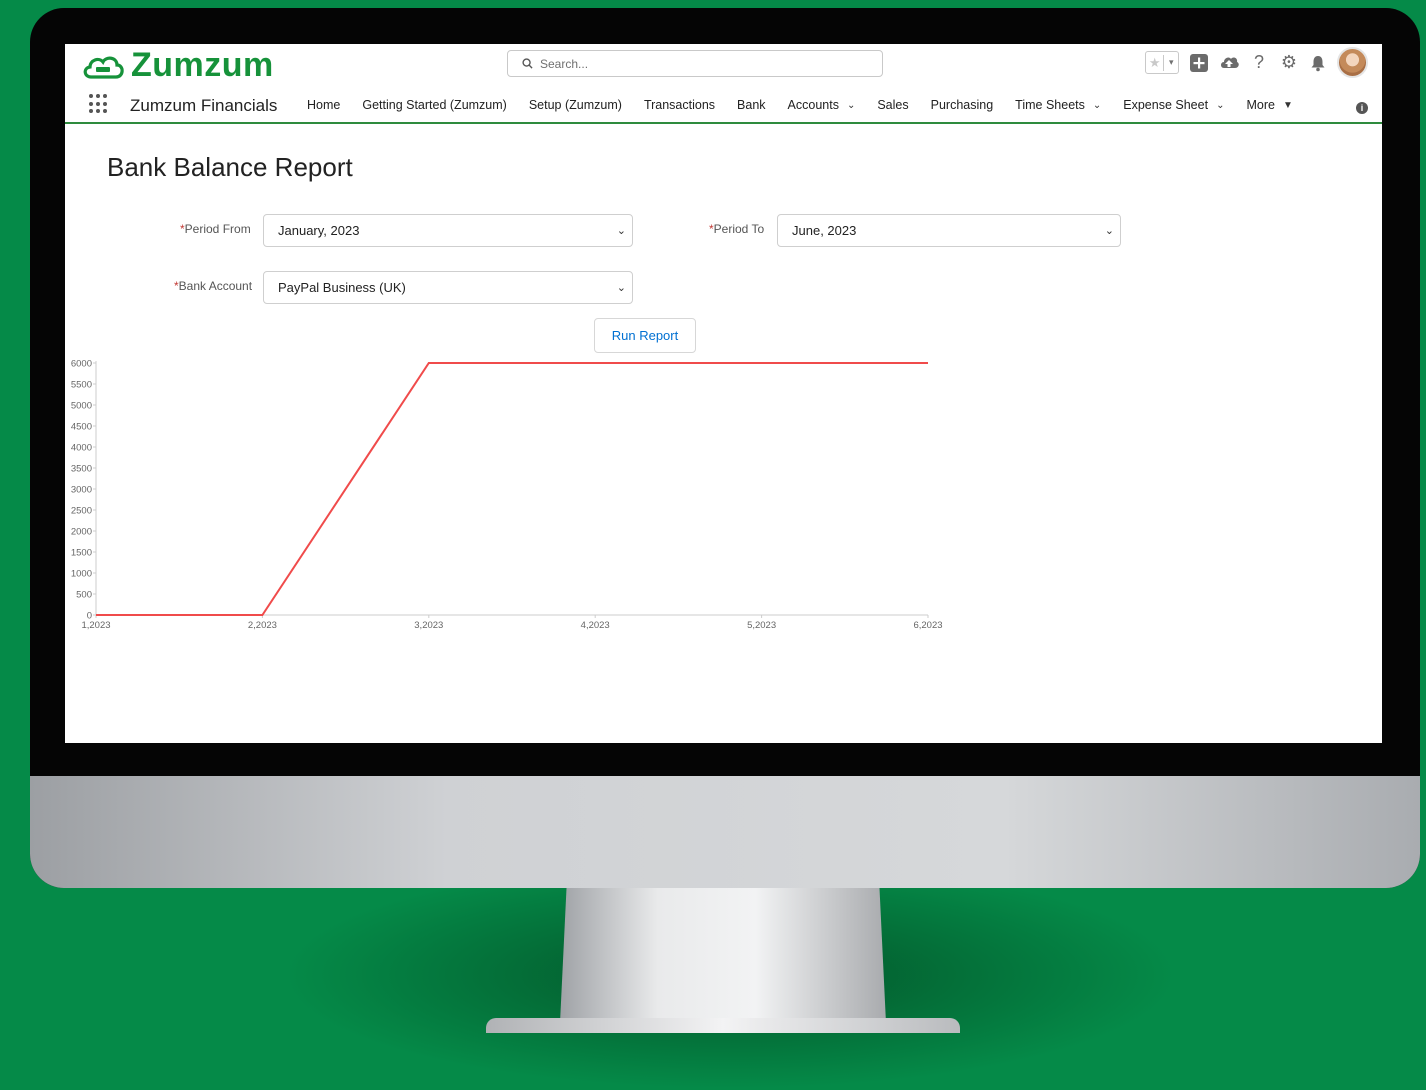  I want to click on nav-item-label: Purchasing, so click(962, 105).